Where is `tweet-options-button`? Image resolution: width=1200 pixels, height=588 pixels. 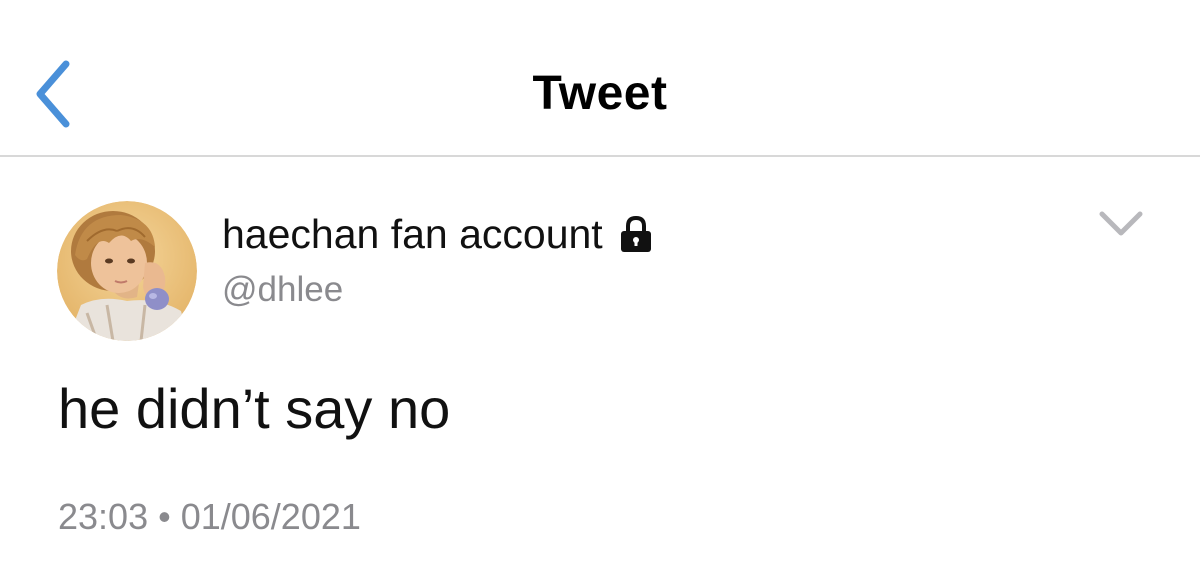 tweet-options-button is located at coordinates (1121, 224).